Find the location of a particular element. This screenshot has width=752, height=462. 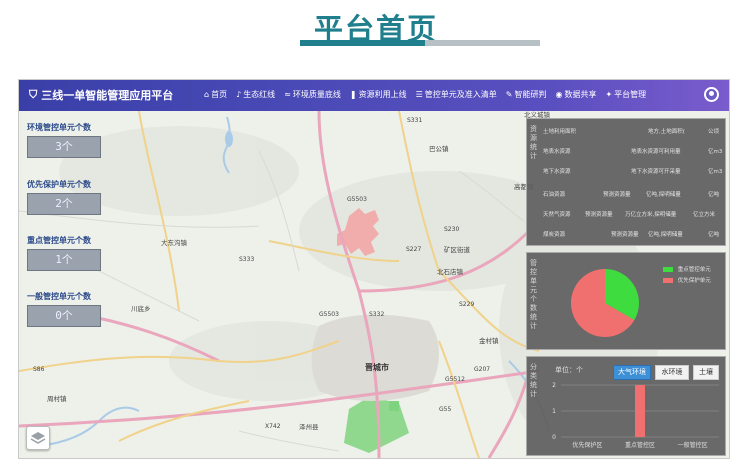

panel-title: 管控单元个数统计 is located at coordinates (533, 294).